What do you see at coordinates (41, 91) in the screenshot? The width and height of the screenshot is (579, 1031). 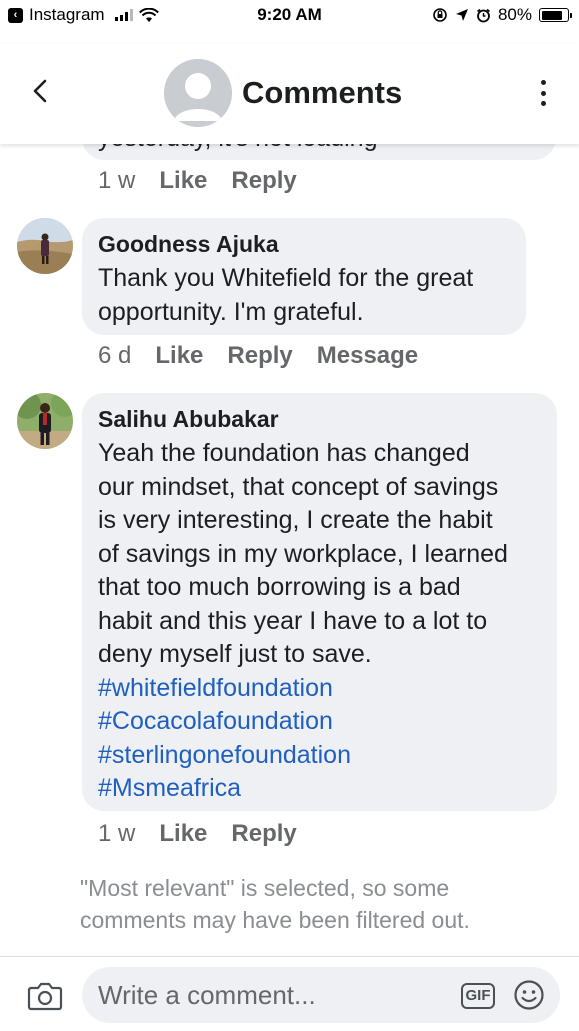 I see `back-chevron-icon` at bounding box center [41, 91].